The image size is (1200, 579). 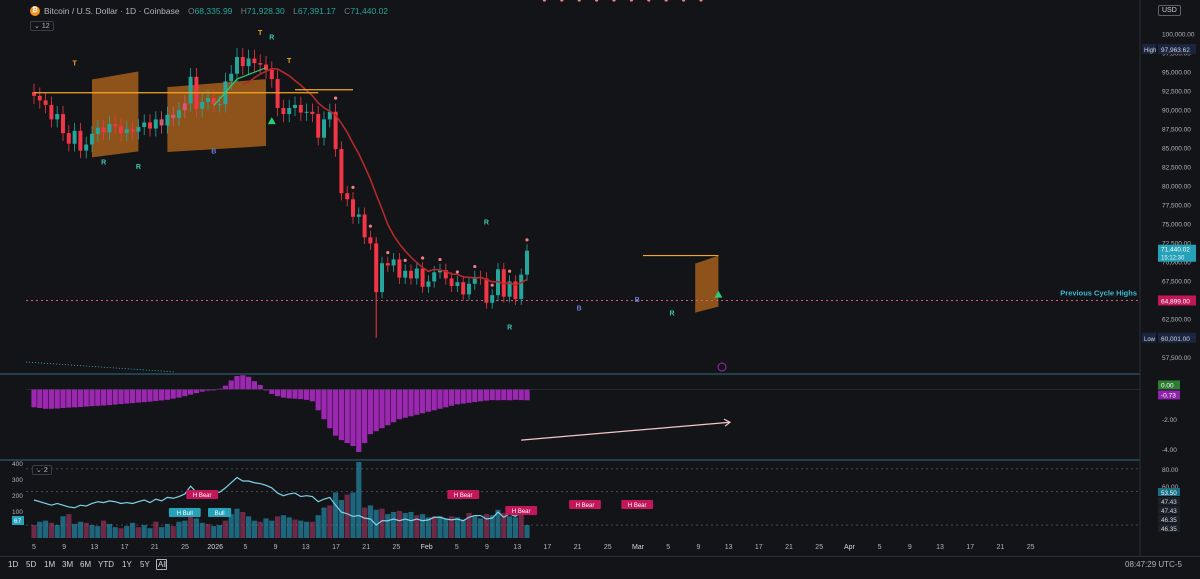 I want to click on time-tick: 9, so click(x=276, y=547).